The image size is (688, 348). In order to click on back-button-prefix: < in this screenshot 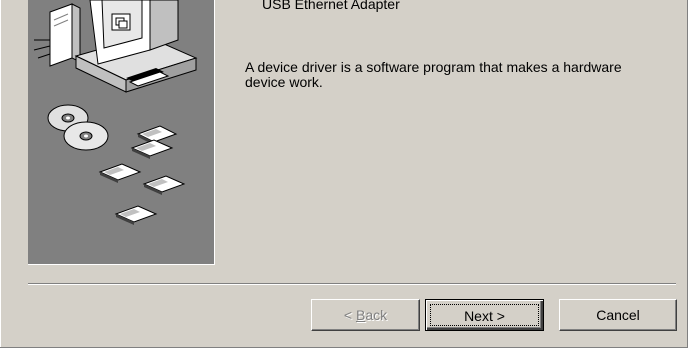, I will do `click(349, 315)`.